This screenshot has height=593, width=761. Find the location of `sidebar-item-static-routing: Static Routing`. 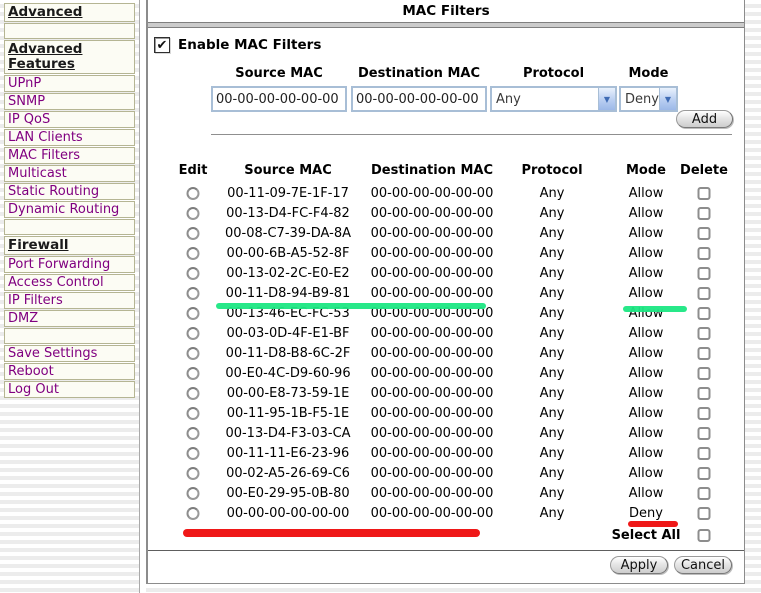

sidebar-item-static-routing: Static Routing is located at coordinates (69, 191).